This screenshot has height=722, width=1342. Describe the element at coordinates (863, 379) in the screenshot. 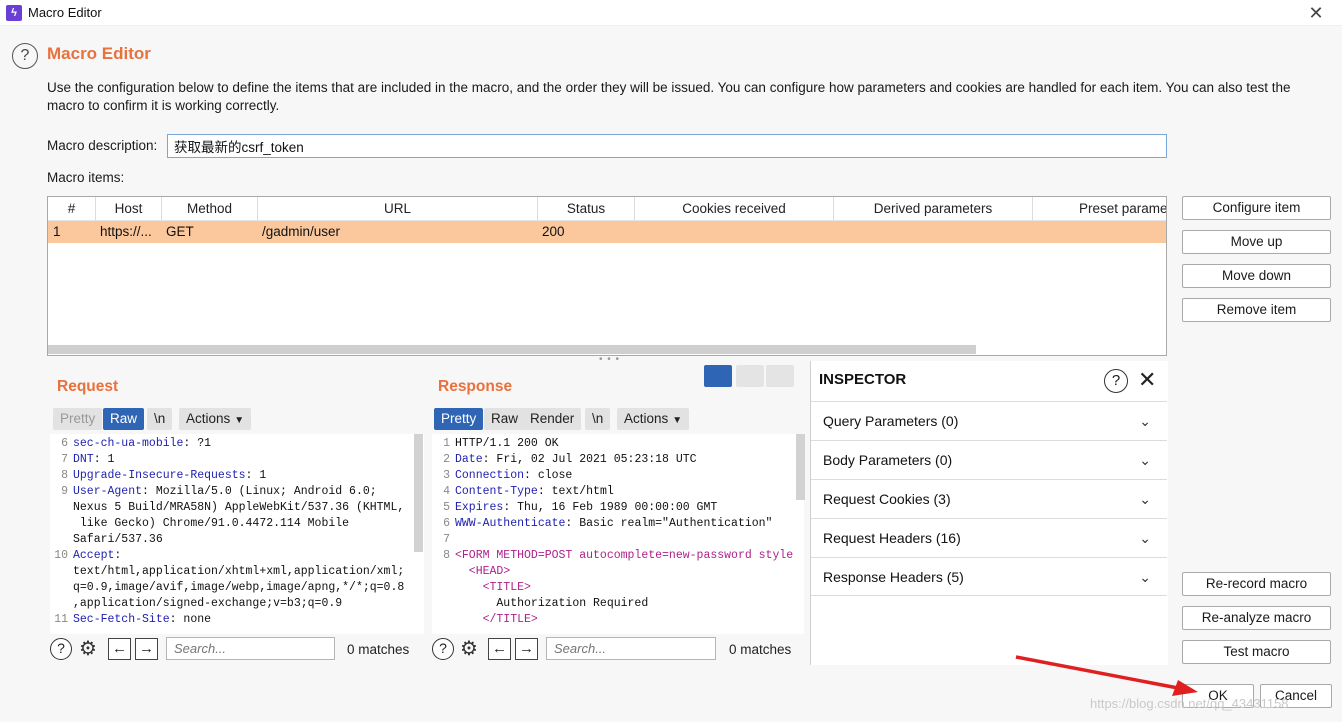

I see `inspector-title: INSPECTOR` at that location.